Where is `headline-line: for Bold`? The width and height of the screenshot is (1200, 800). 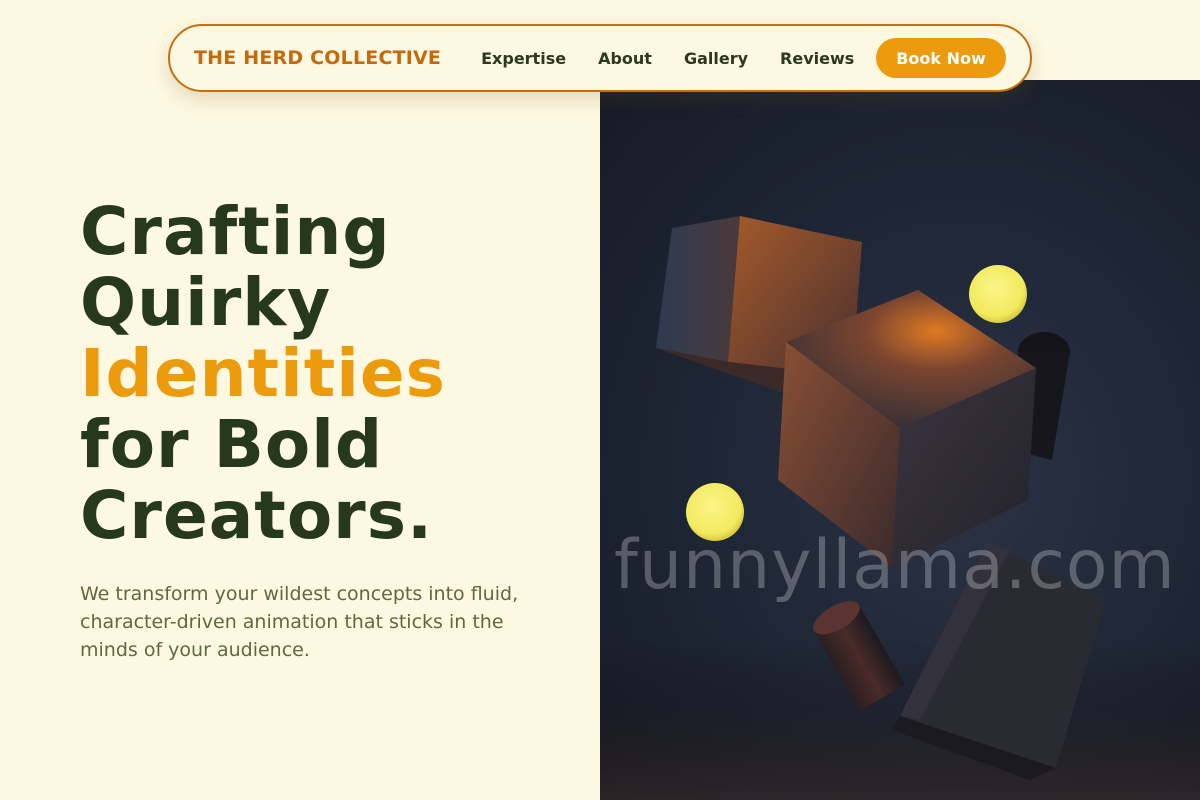 headline-line: for Bold is located at coordinates (232, 444).